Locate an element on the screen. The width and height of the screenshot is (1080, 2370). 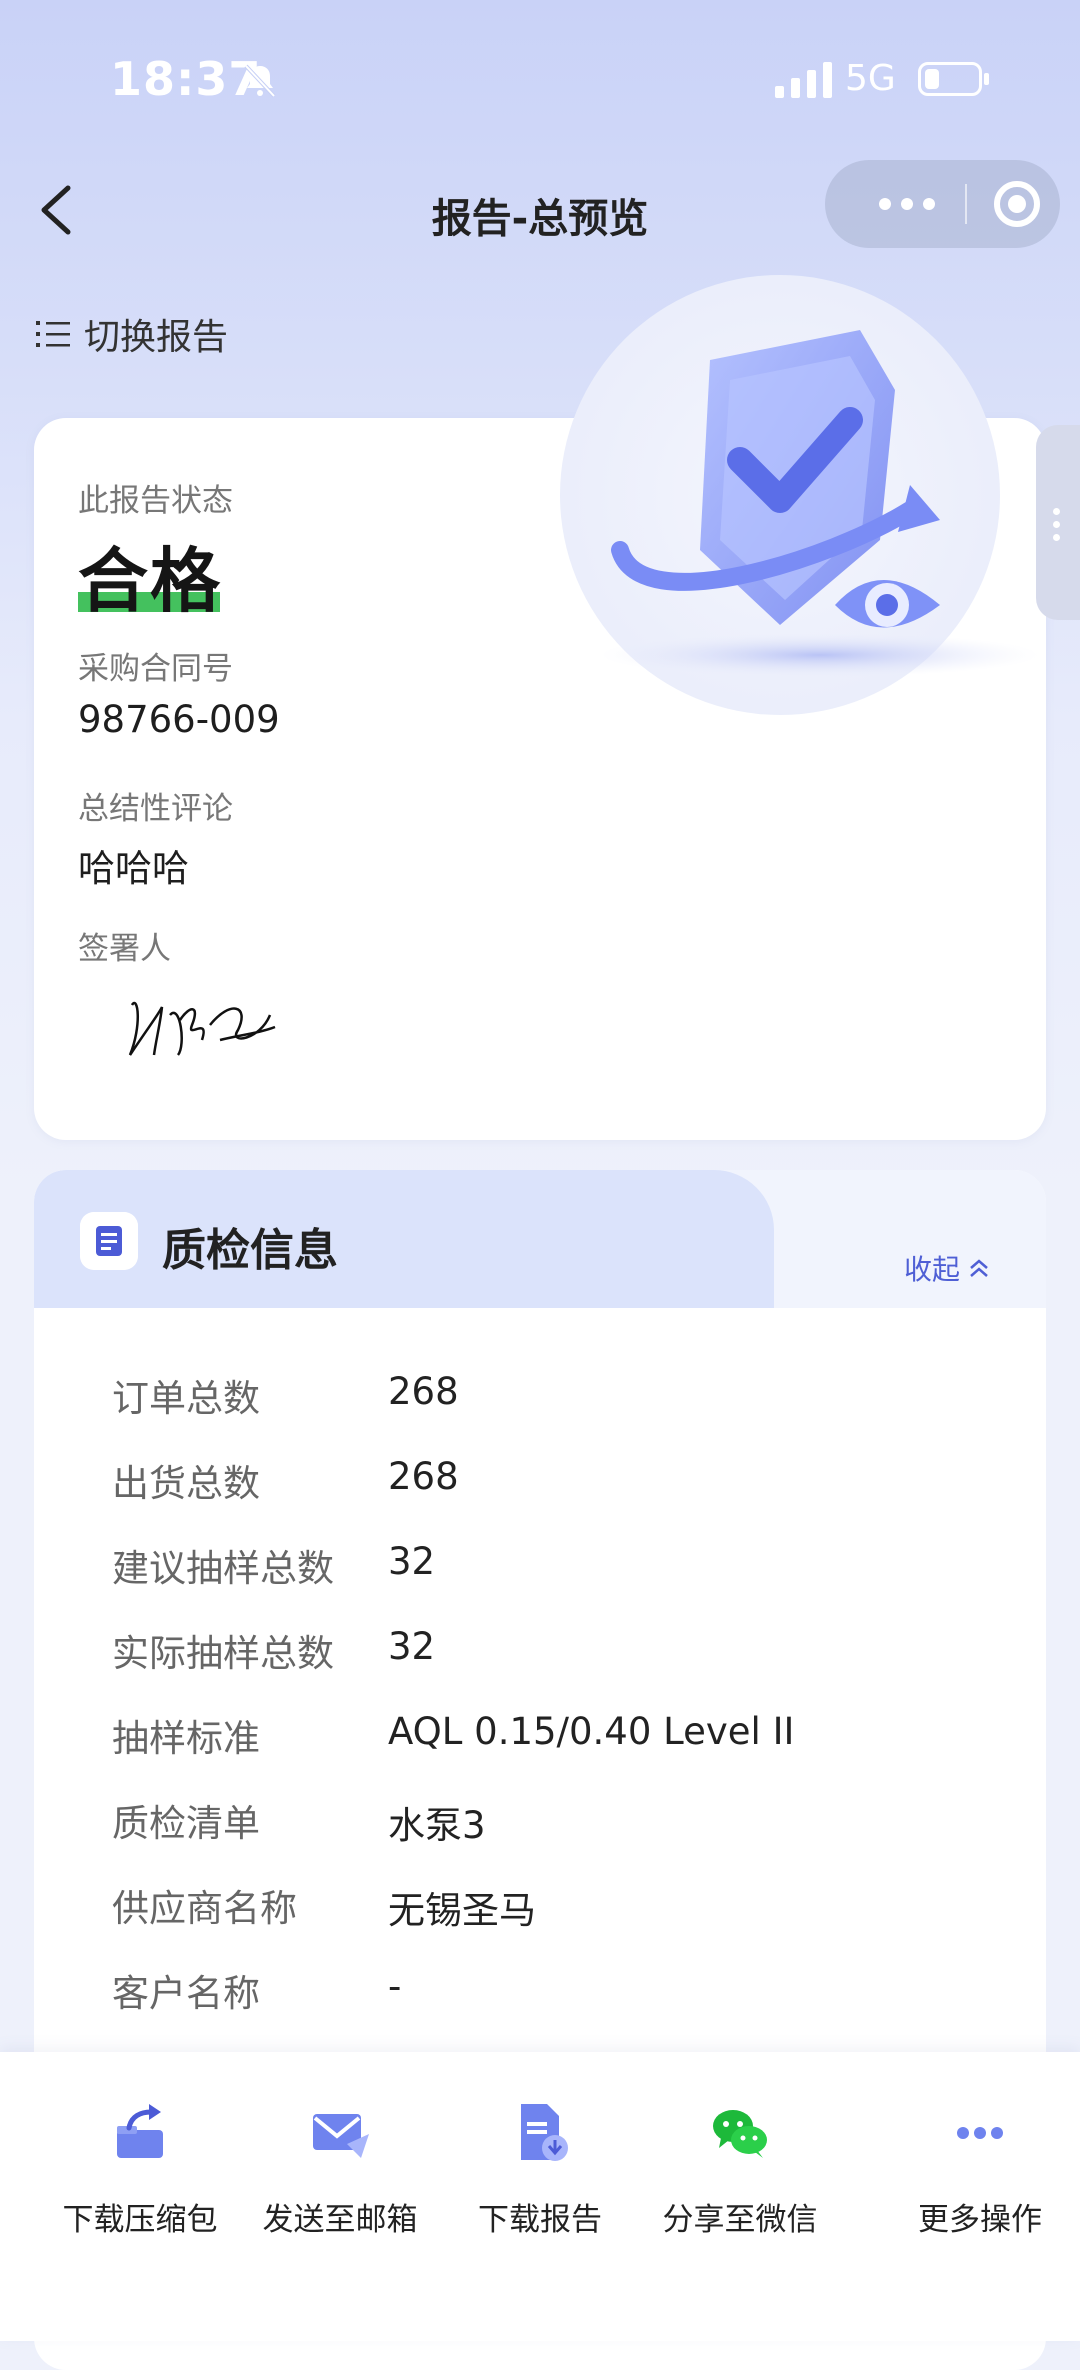
signer-label: 签署人 is located at coordinates (124, 949).